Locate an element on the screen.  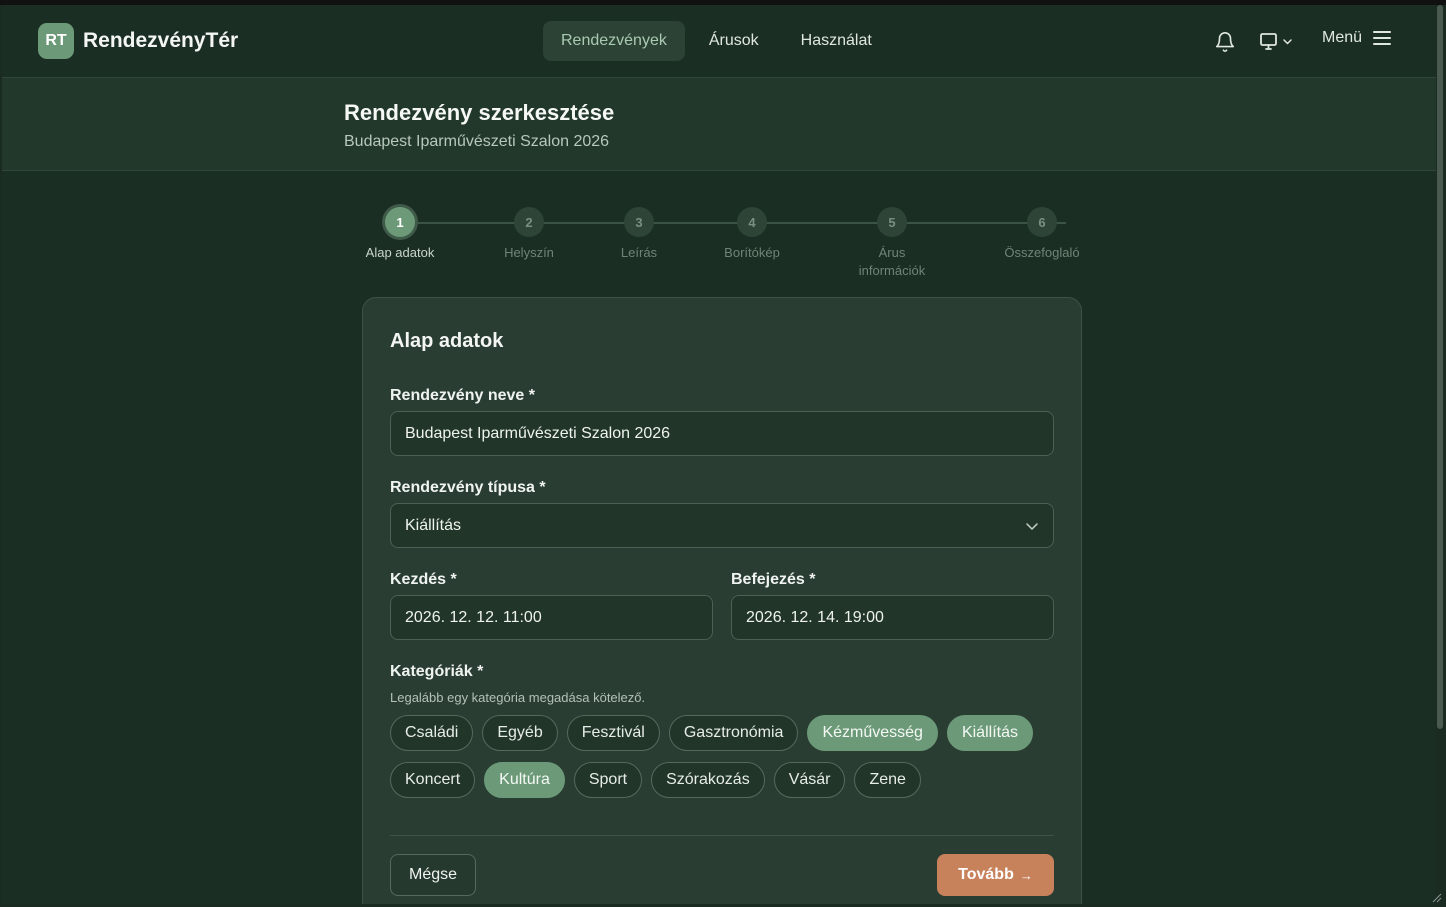
category-chip-fesztival: Fesztivál is located at coordinates (613, 733).